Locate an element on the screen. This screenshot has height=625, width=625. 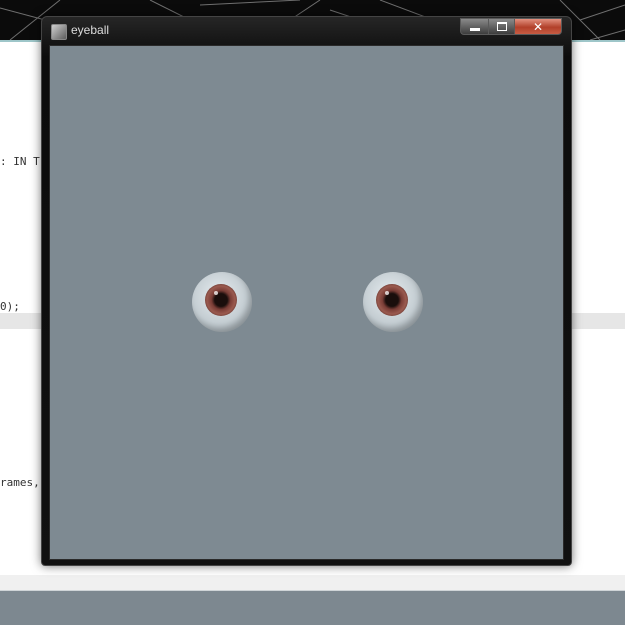
right-iris is located at coordinates (392, 300).